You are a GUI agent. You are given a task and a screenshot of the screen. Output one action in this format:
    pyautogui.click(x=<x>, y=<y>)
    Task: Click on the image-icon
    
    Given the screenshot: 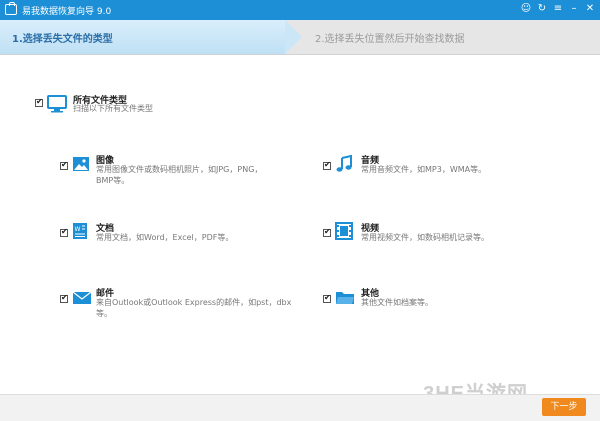 What is the action you would take?
    pyautogui.click(x=81, y=164)
    